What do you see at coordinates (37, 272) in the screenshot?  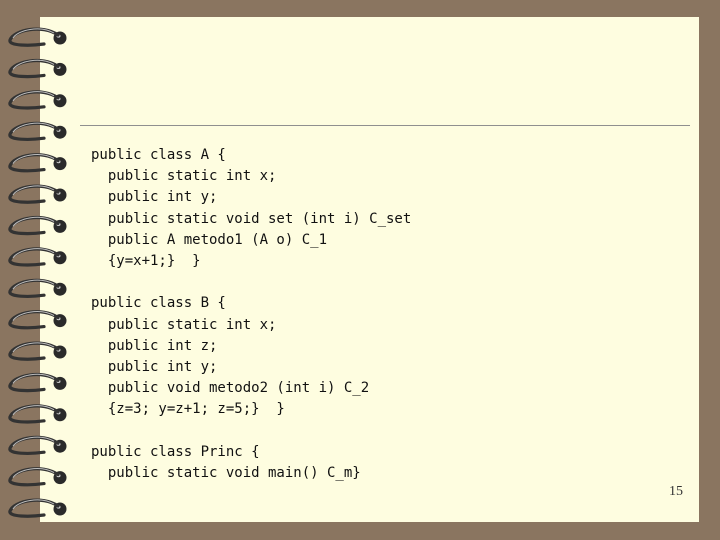 I see `spiral-binding` at bounding box center [37, 272].